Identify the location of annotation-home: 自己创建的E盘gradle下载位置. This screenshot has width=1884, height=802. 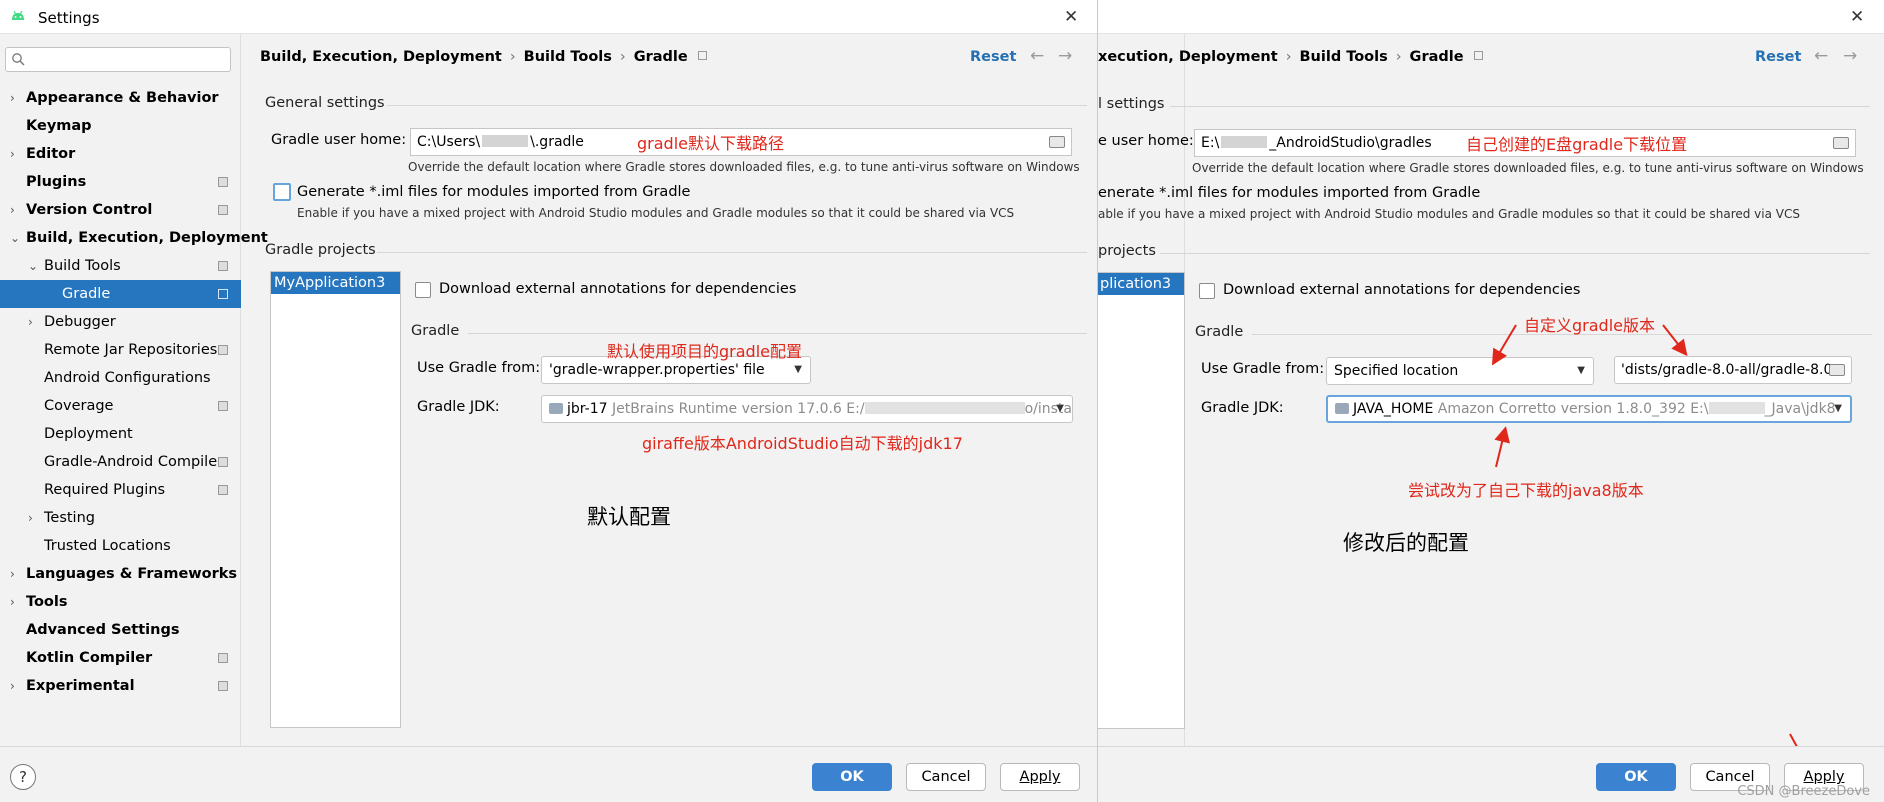
(1577, 144).